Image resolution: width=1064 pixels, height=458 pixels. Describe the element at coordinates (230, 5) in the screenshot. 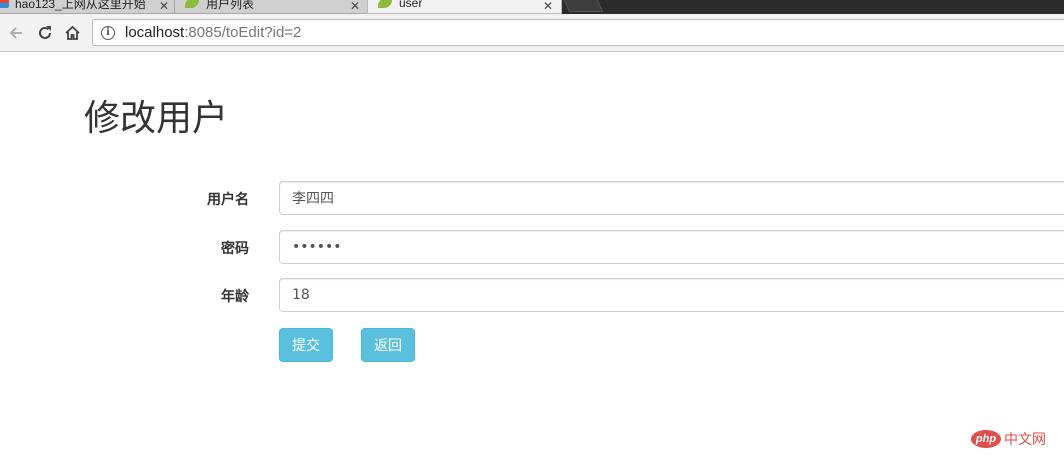

I see `tab-label: 用户列表` at that location.